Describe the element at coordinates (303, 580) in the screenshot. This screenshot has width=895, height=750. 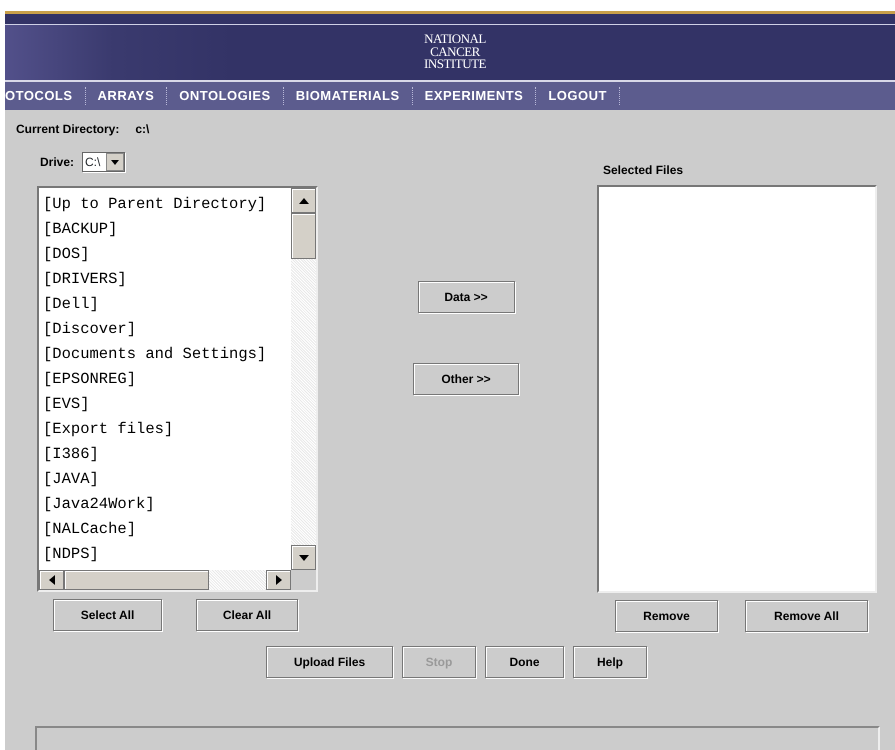
I see `scrollbar-corner` at that location.